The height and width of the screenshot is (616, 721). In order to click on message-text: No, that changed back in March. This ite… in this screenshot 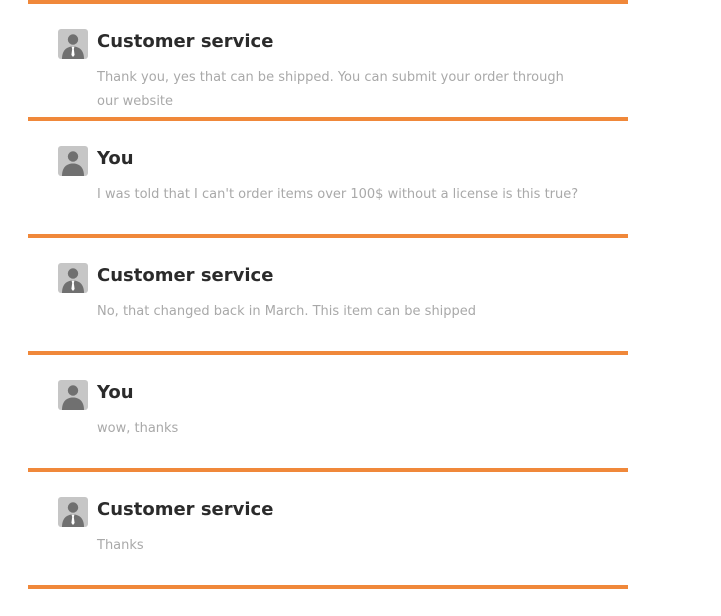, I will do `click(287, 311)`.